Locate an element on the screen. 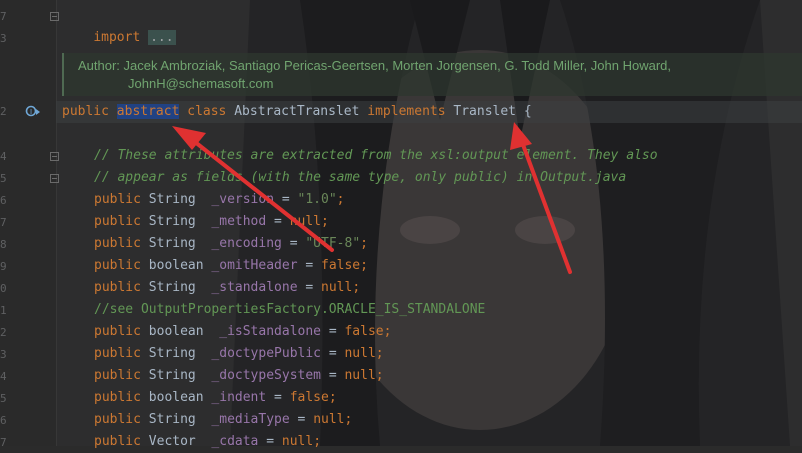 Image resolution: width=802 pixels, height=453 pixels. field-name: _version is located at coordinates (243, 199).